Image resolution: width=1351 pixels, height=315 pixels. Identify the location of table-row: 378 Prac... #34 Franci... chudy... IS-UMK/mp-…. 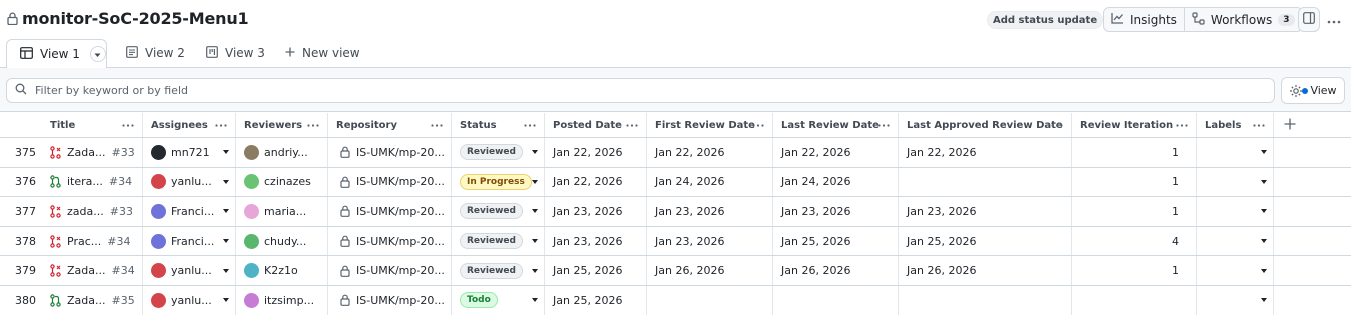
(675, 241).